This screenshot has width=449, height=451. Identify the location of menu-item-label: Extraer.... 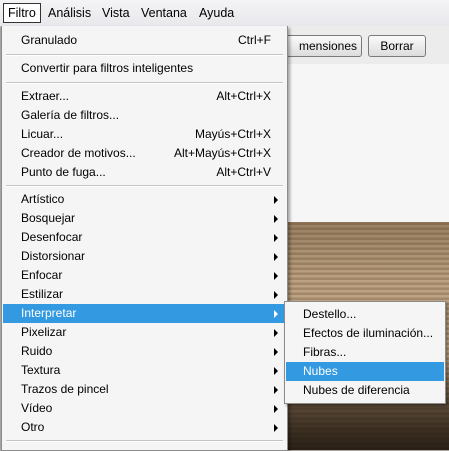
(45, 96).